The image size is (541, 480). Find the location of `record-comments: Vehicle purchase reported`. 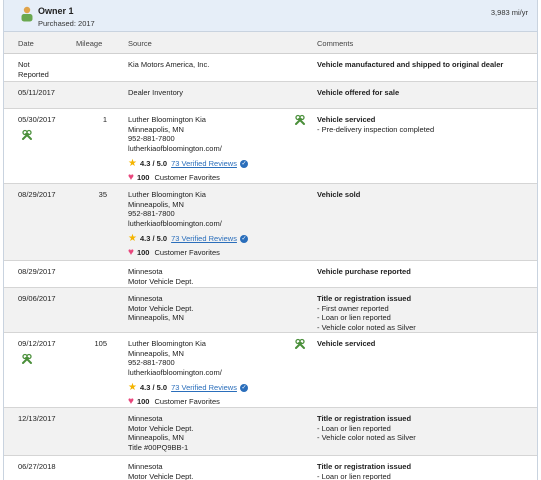

record-comments: Vehicle purchase reported is located at coordinates (364, 272).